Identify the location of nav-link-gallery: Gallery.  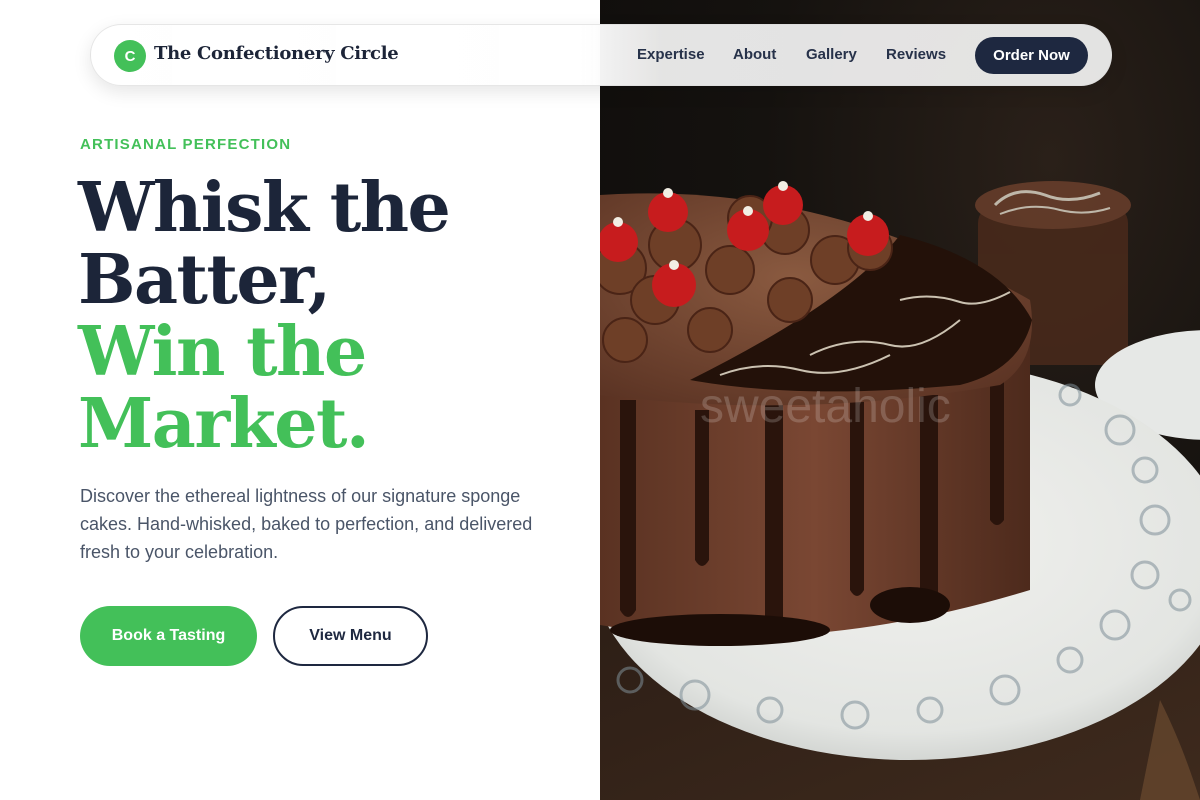
(831, 54).